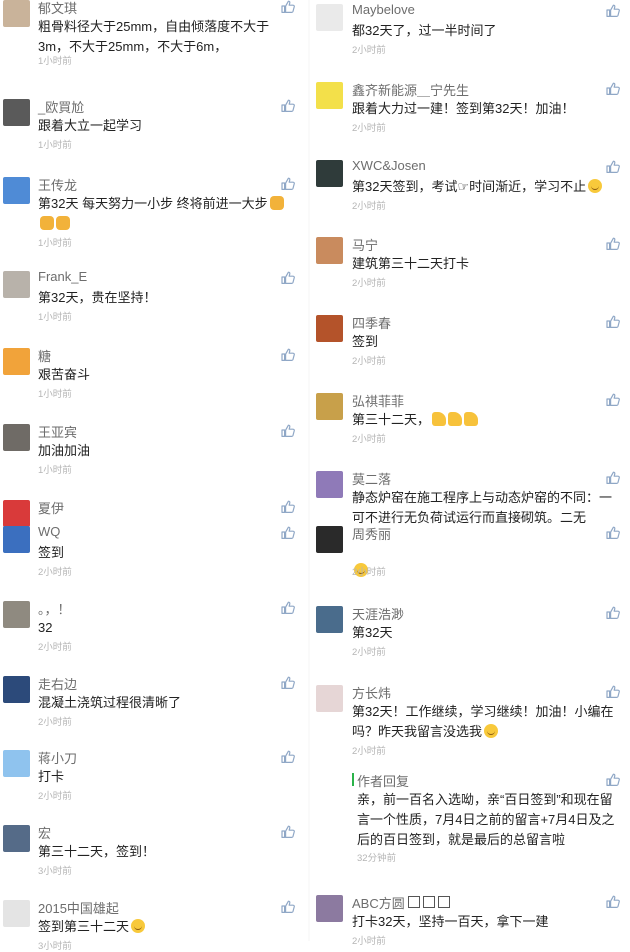 The height and width of the screenshot is (952, 630). Describe the element at coordinates (371, 692) in the screenshot. I see `comment-author: 方长炜` at that location.